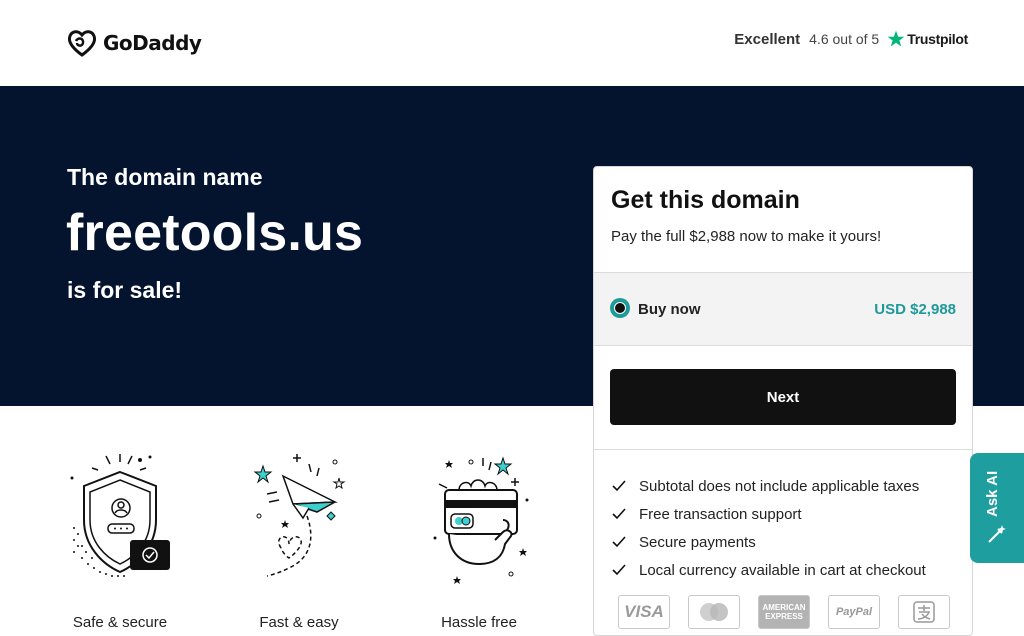 The image size is (1024, 636). I want to click on option-label: Buy now, so click(669, 309).